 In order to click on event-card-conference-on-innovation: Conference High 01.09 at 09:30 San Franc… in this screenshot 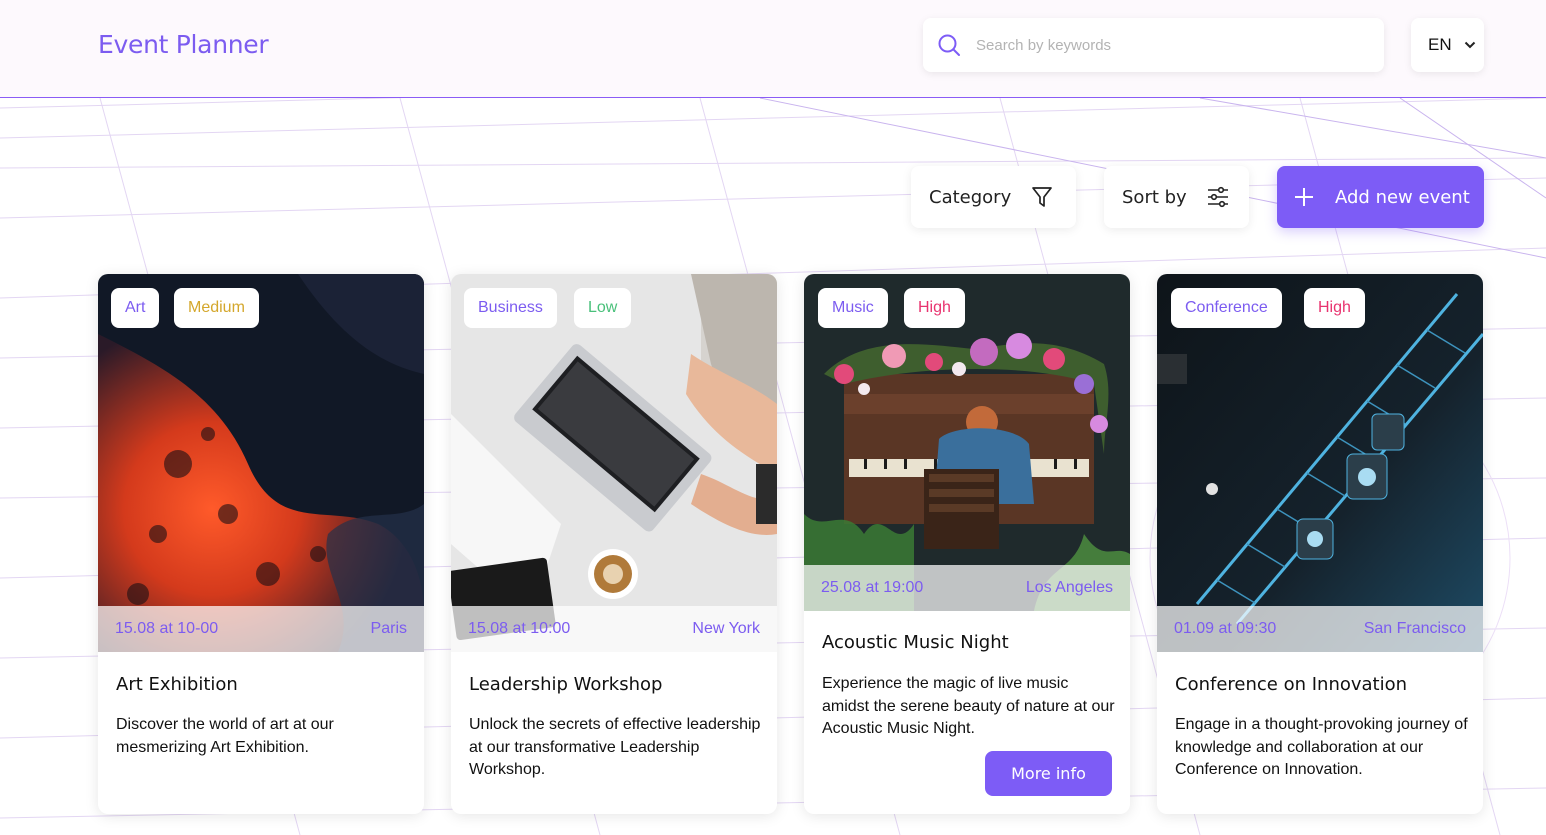, I will do `click(1320, 544)`.